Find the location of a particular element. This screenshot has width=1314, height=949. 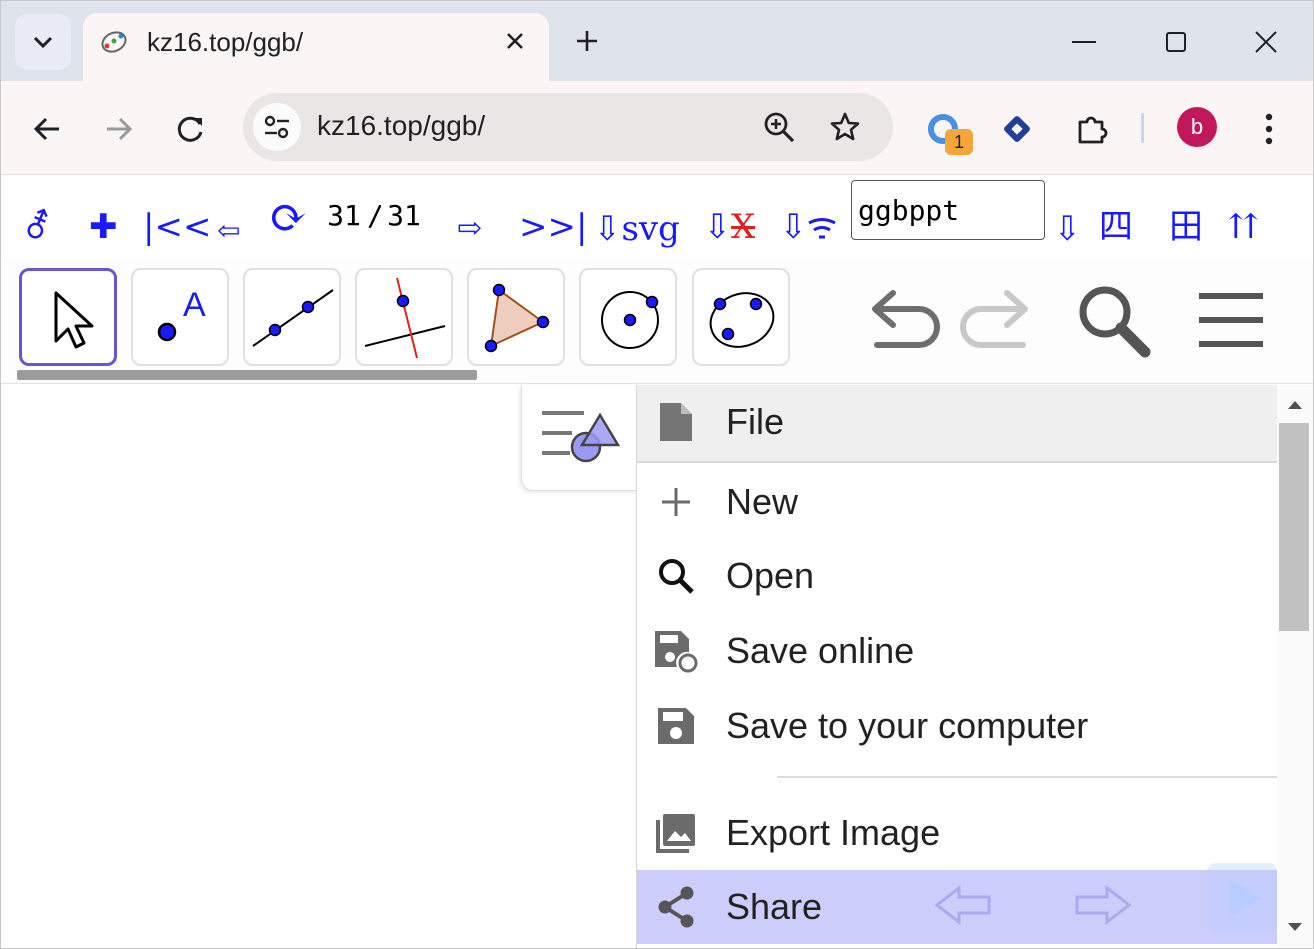

scroll-down-arrow-icon is located at coordinates (1295, 927).